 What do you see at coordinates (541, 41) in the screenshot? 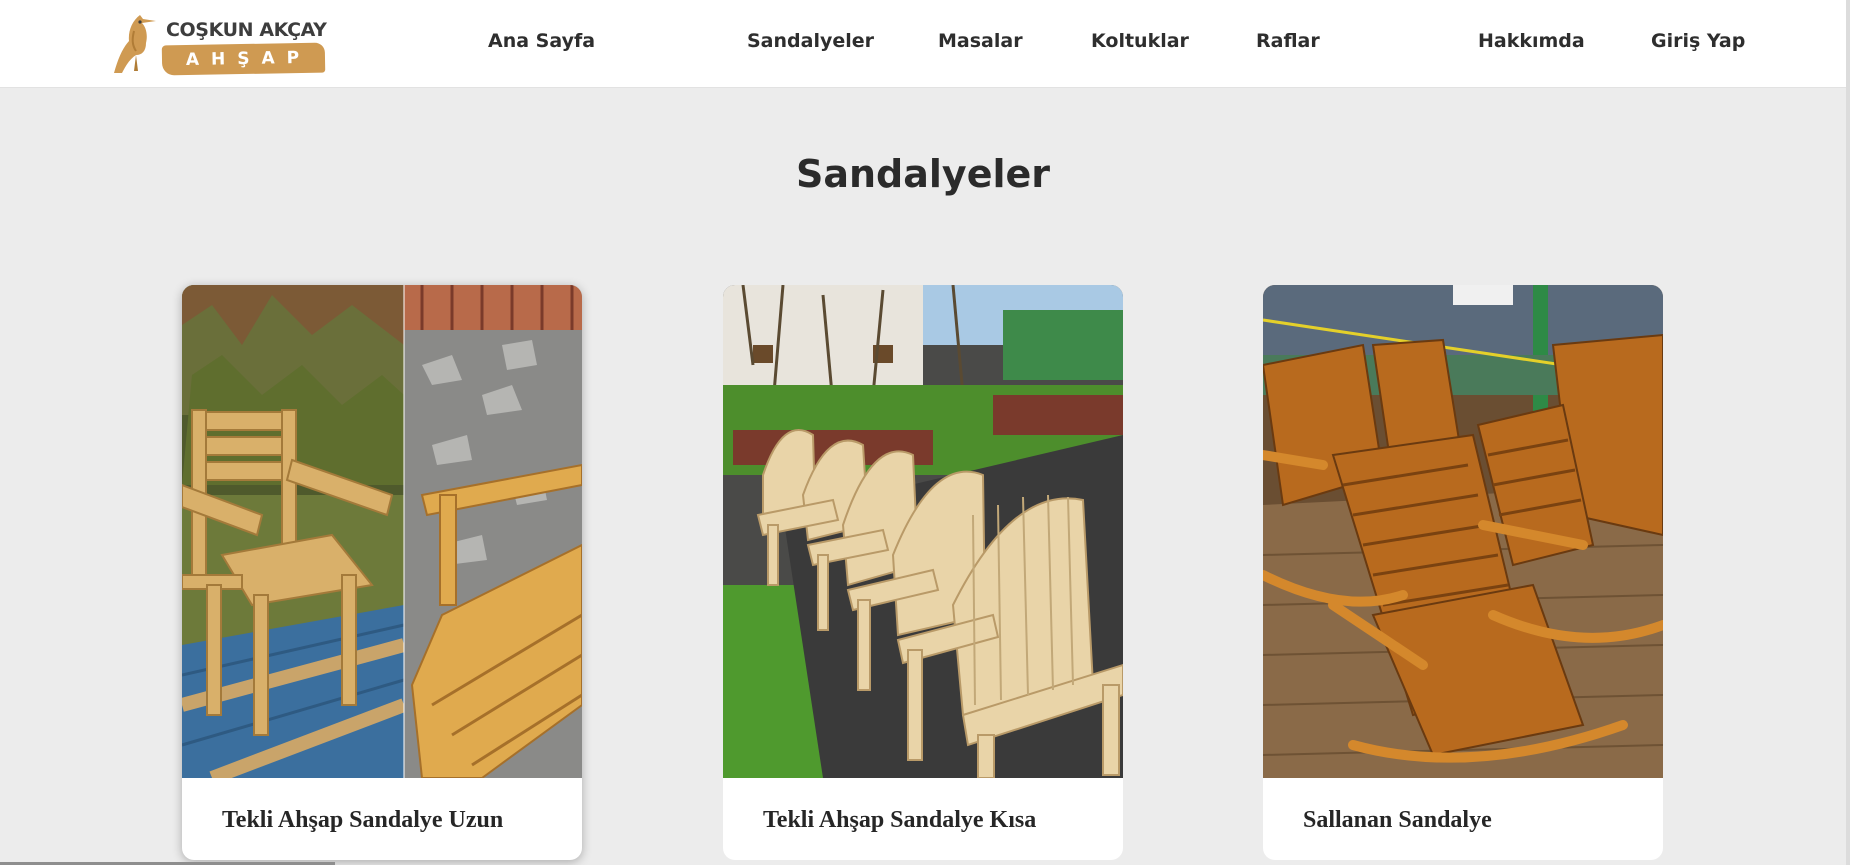
I see `nav-link-home: Ana Sayfa` at bounding box center [541, 41].